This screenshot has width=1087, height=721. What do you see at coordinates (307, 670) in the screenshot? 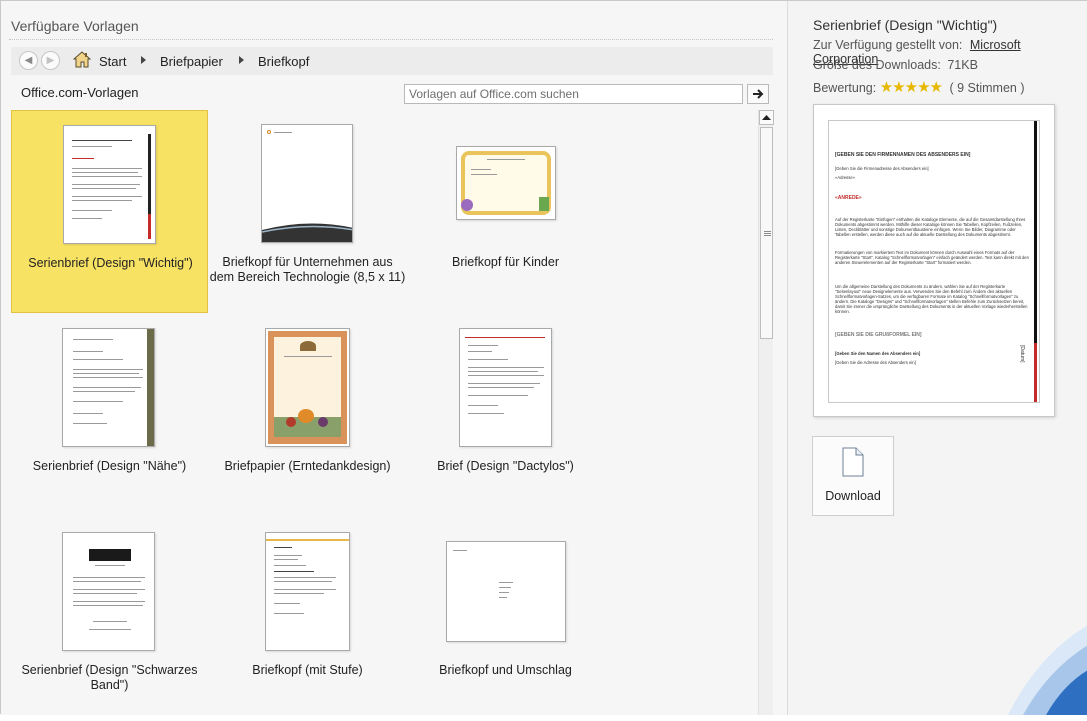
I see `template-label: Briefkopf (mit Stufe)` at bounding box center [307, 670].